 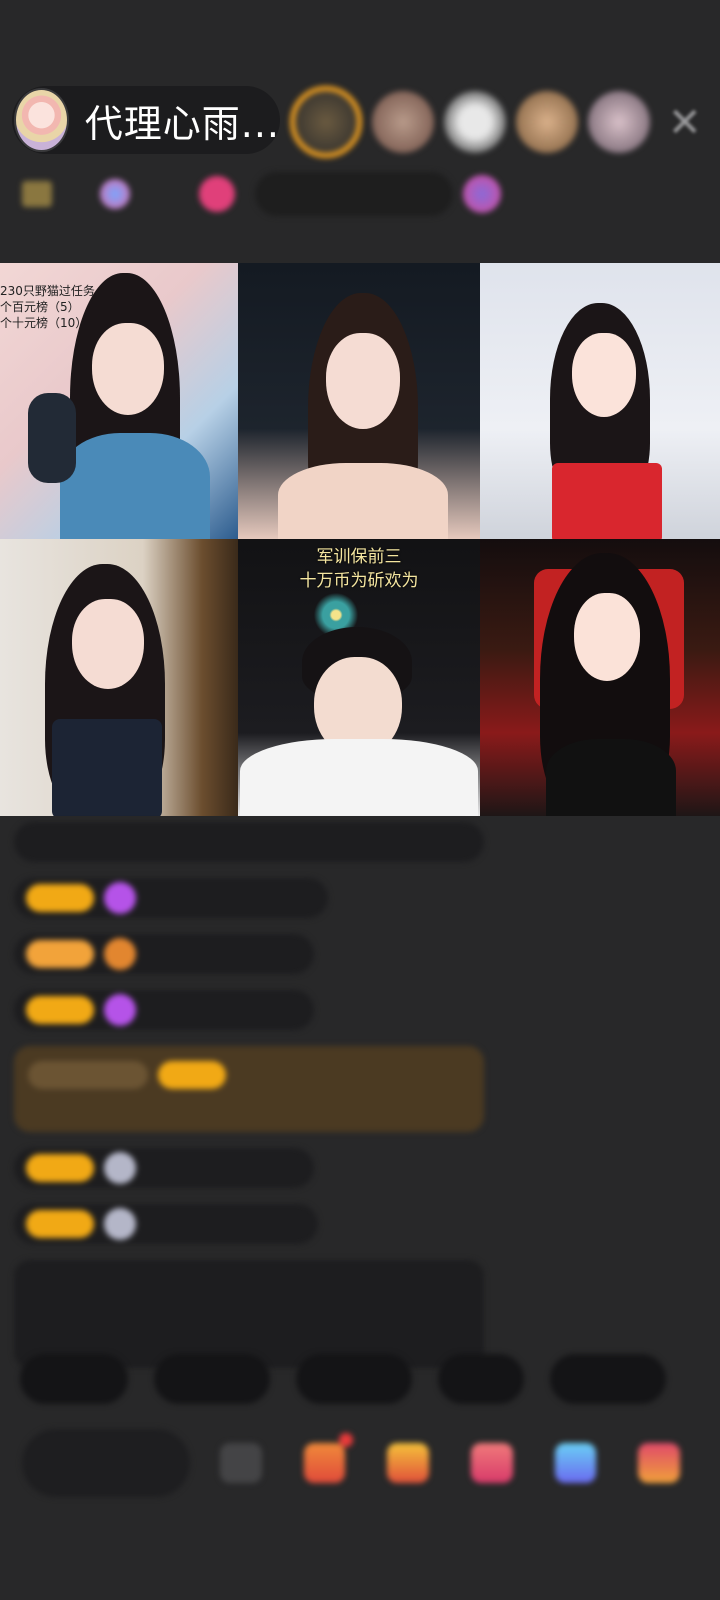 I want to click on more-icon, so click(x=659, y=1463).